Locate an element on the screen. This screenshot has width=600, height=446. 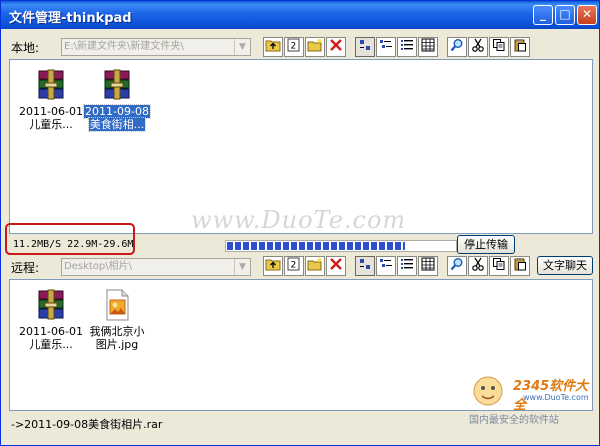
site-watermark: www.DuoTe.com is located at coordinates (299, 220).